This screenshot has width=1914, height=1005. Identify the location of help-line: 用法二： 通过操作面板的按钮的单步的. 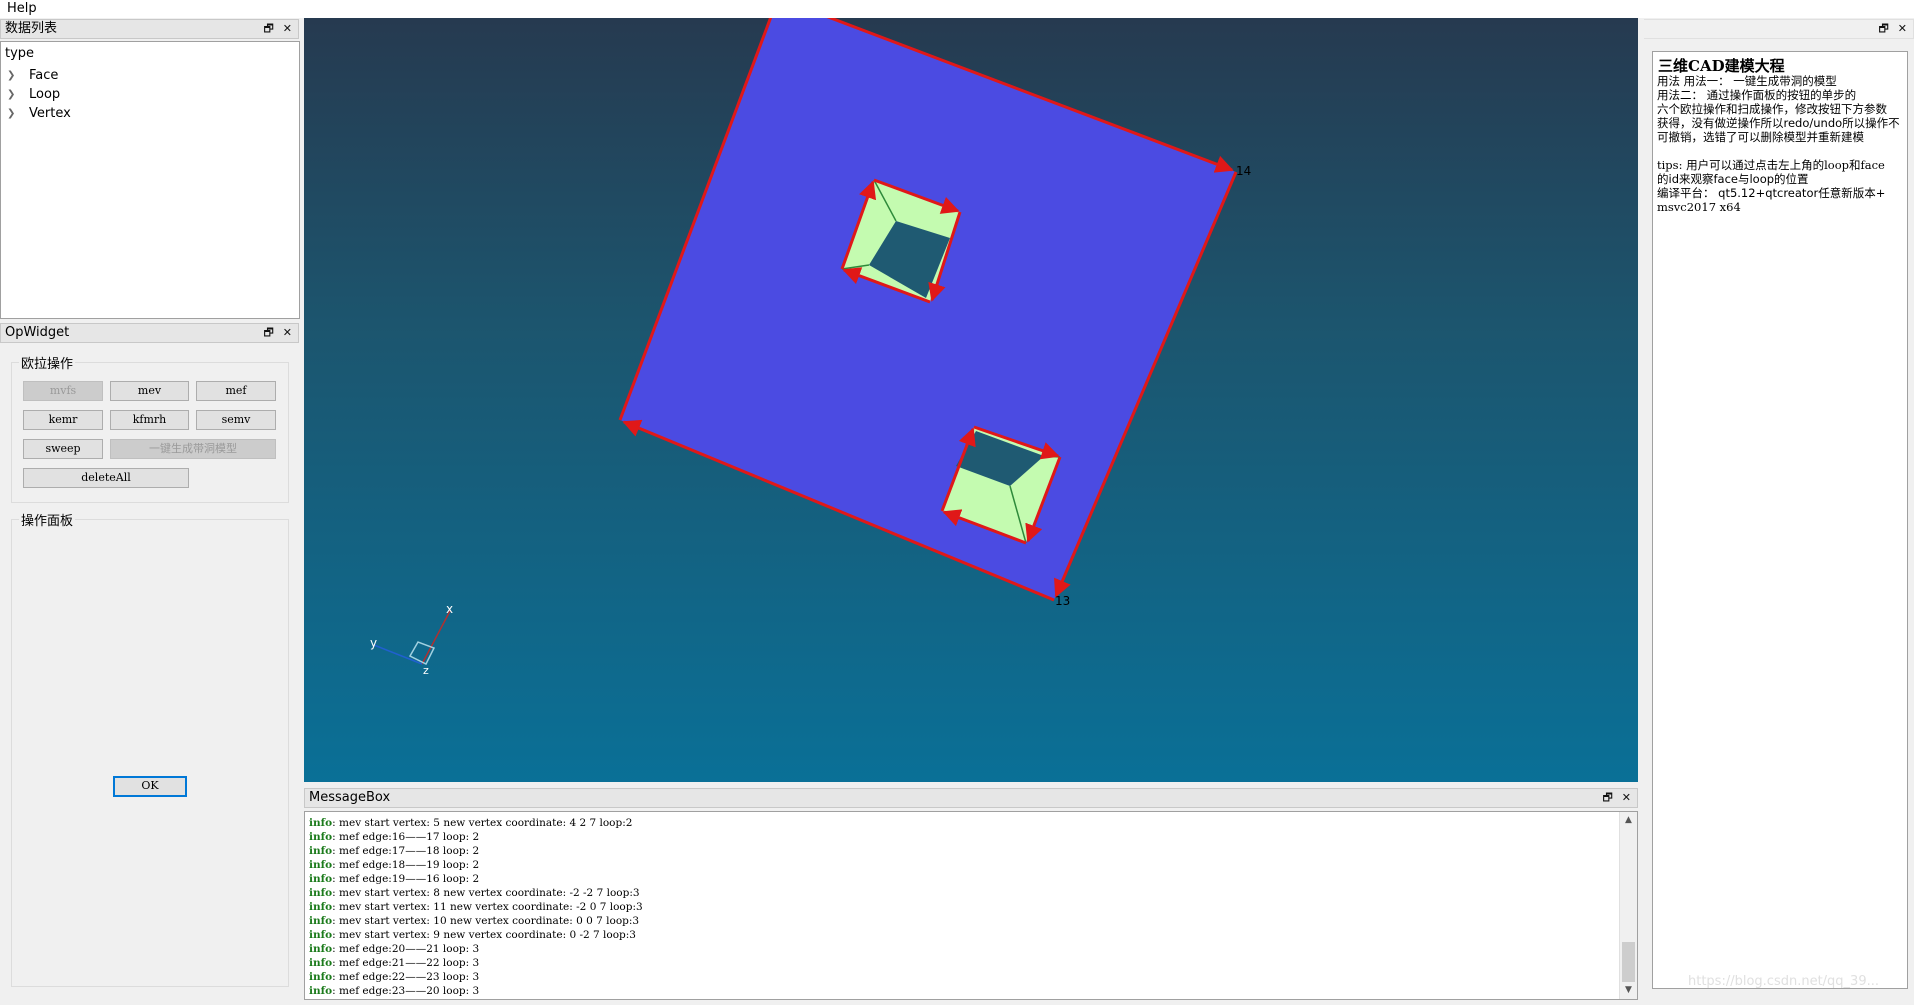
(1757, 95).